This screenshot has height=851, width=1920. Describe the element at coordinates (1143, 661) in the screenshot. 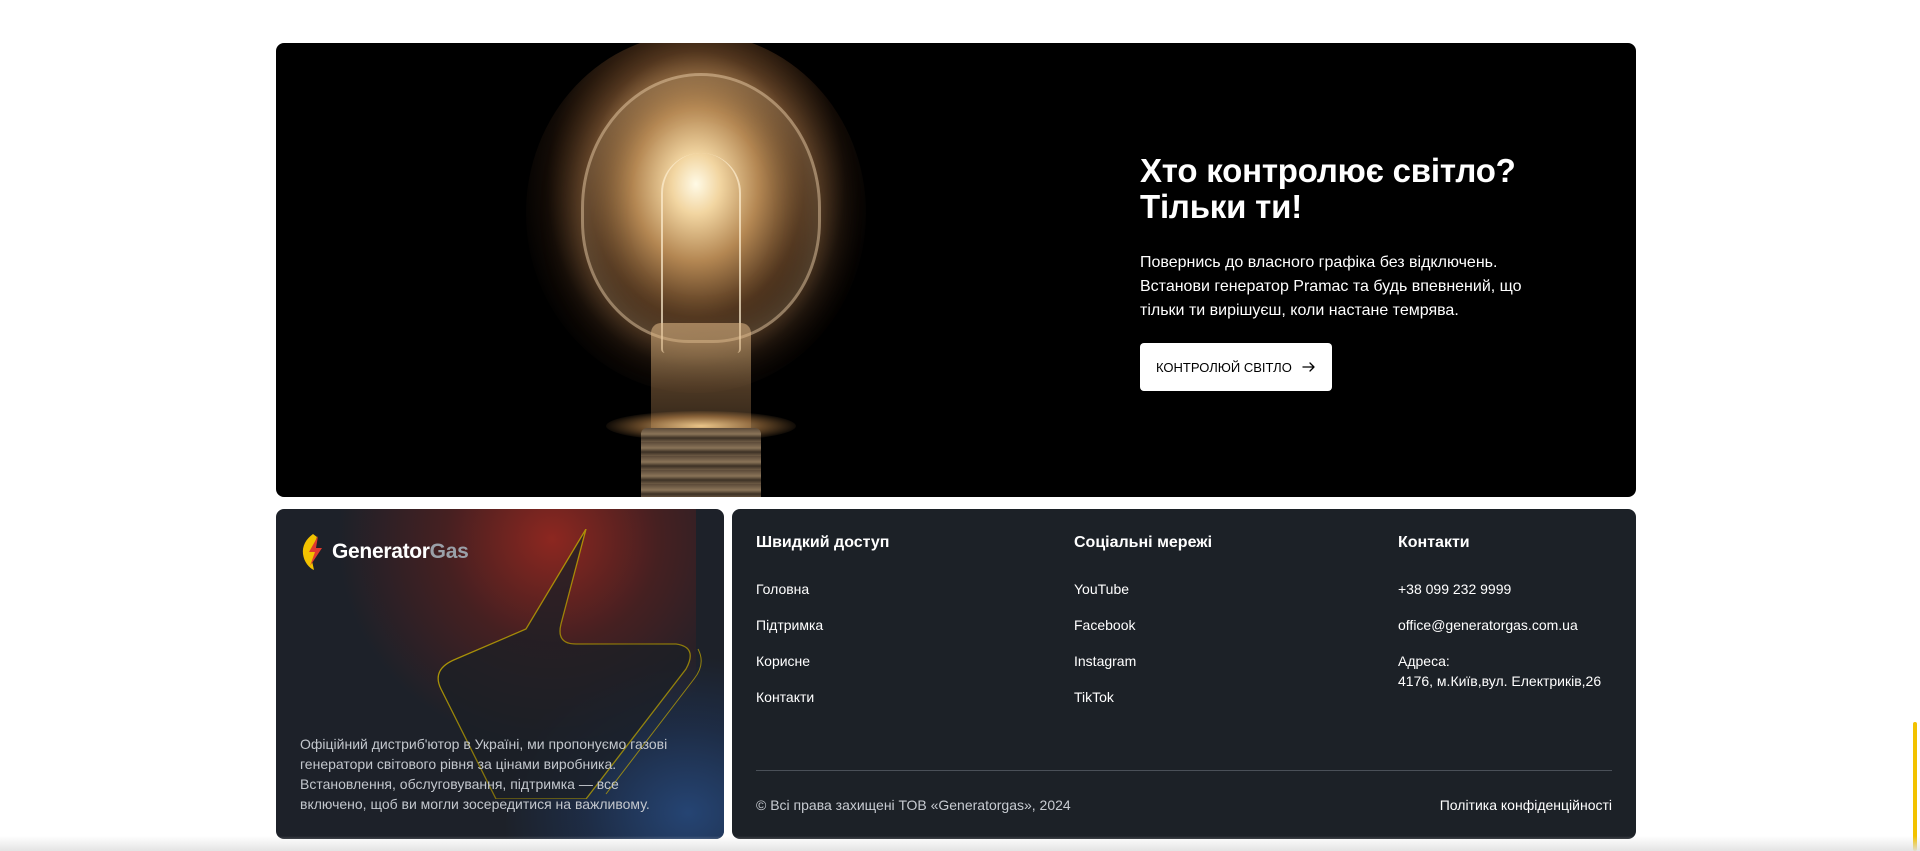

I see `social-link-instagram: Instagram` at that location.